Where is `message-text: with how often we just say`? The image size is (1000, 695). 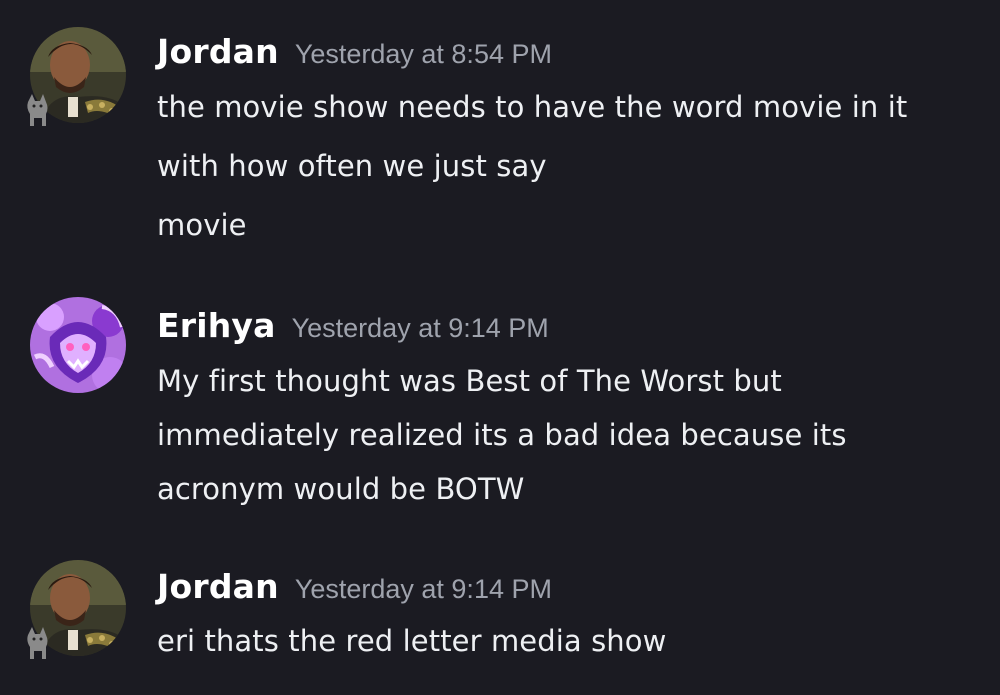 message-text: with how often we just say is located at coordinates (352, 166).